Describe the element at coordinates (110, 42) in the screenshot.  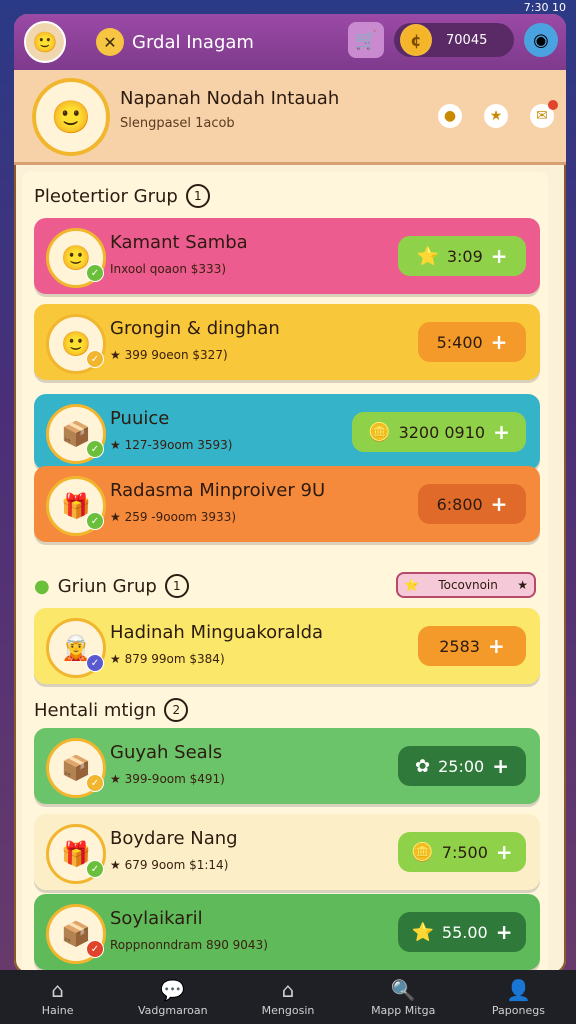
I see `close-icon: ✕` at that location.